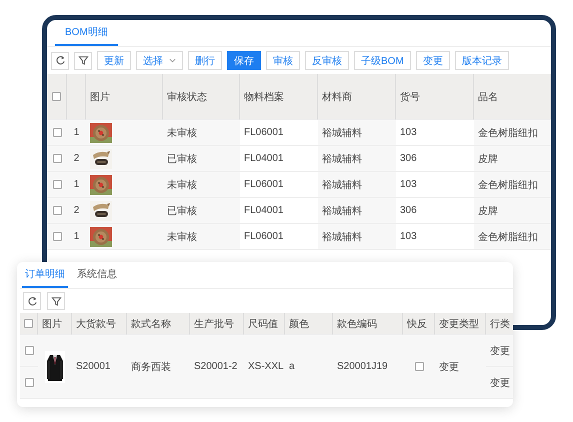 This screenshot has width=573, height=422. I want to click on column-header: 行类, so click(499, 324).